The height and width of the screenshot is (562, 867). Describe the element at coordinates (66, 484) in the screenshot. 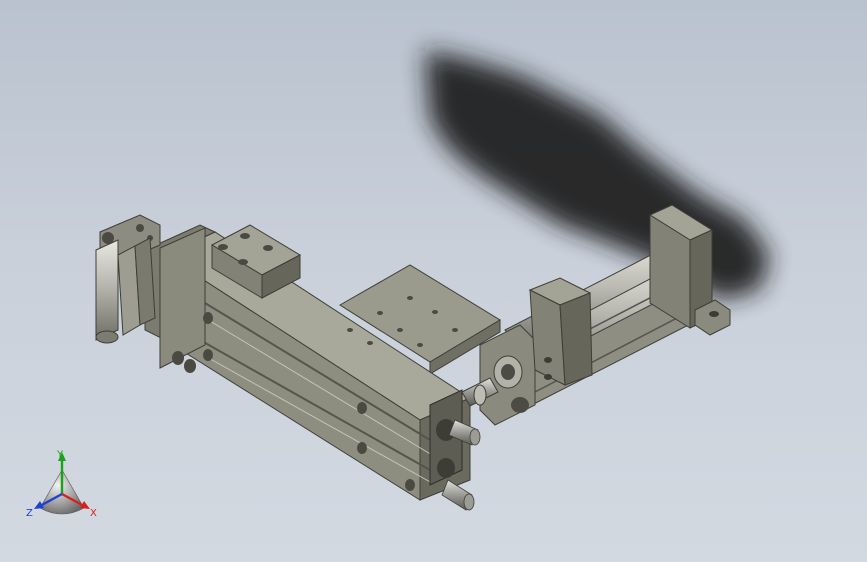

I see `view-orientation-triad: Y X Z` at that location.